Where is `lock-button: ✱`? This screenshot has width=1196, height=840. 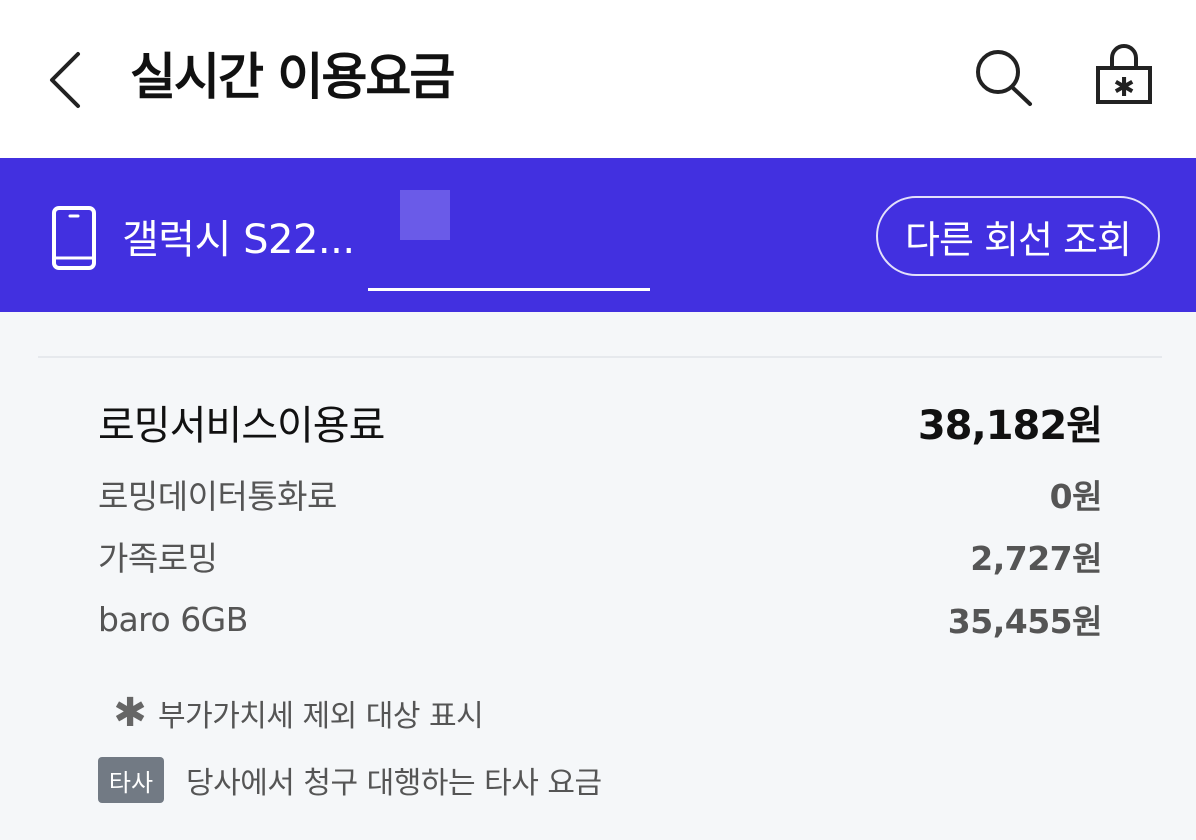 lock-button: ✱ is located at coordinates (1124, 74).